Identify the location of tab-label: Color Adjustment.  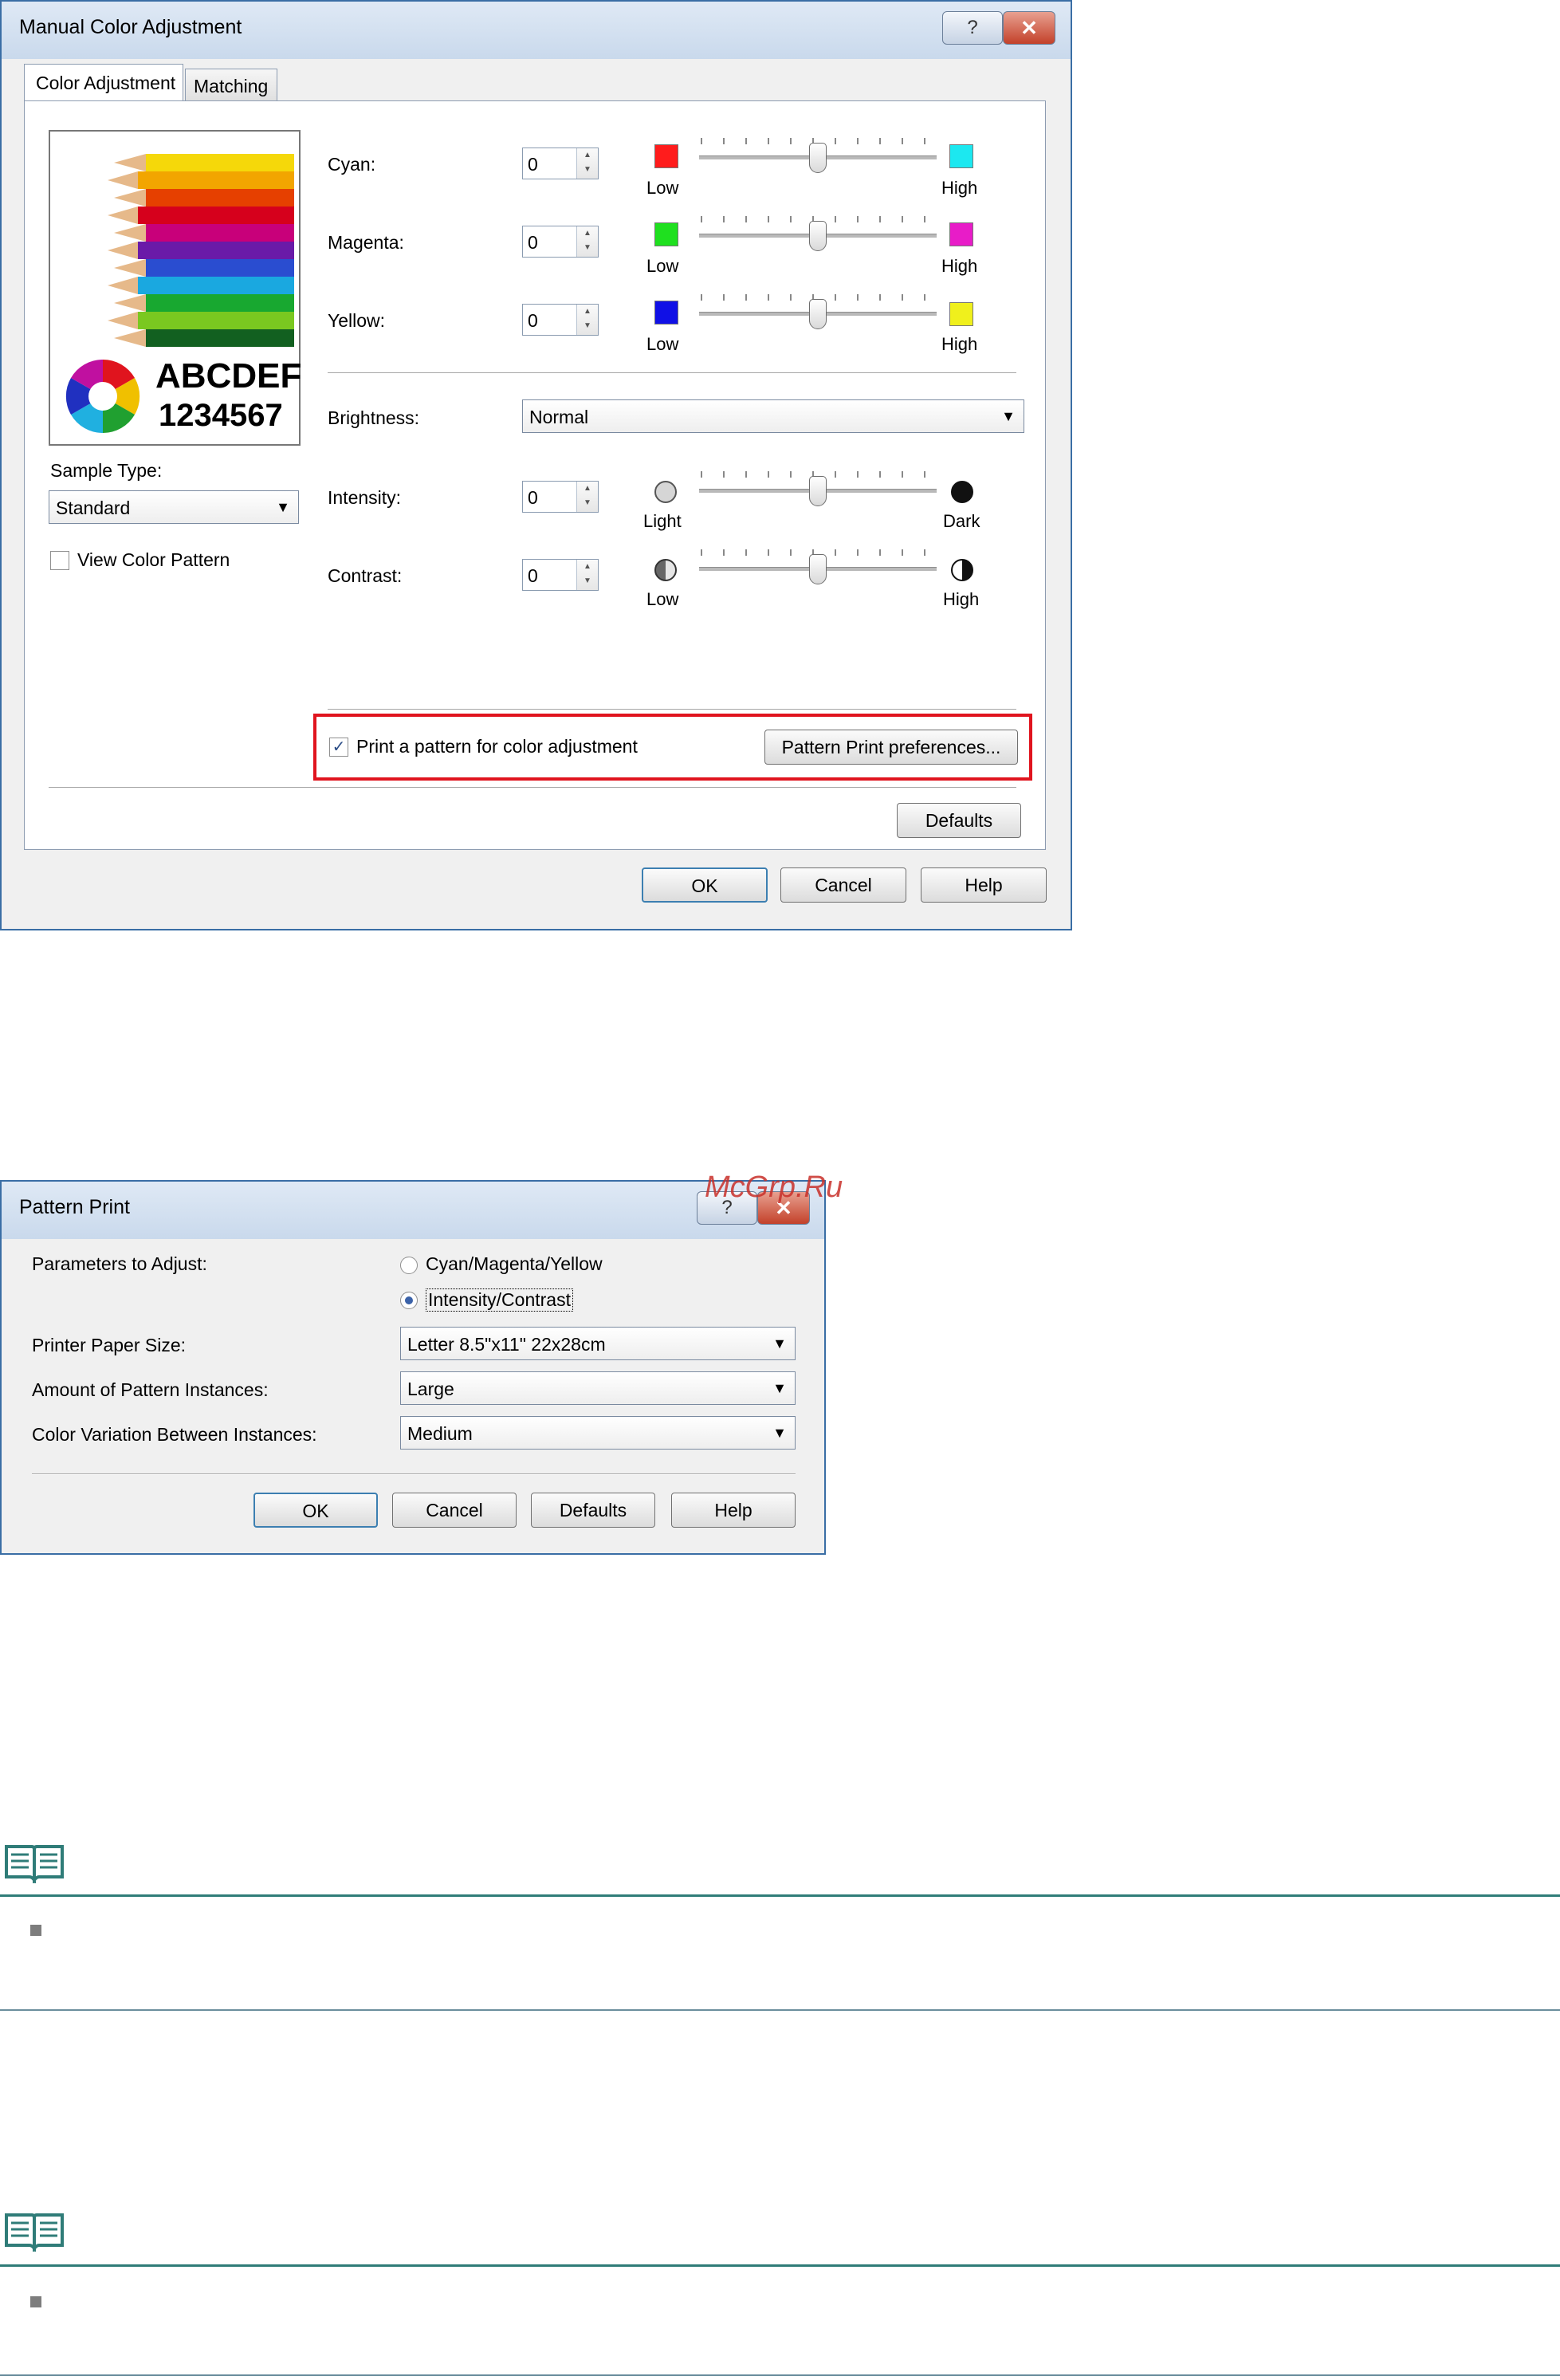
(106, 83).